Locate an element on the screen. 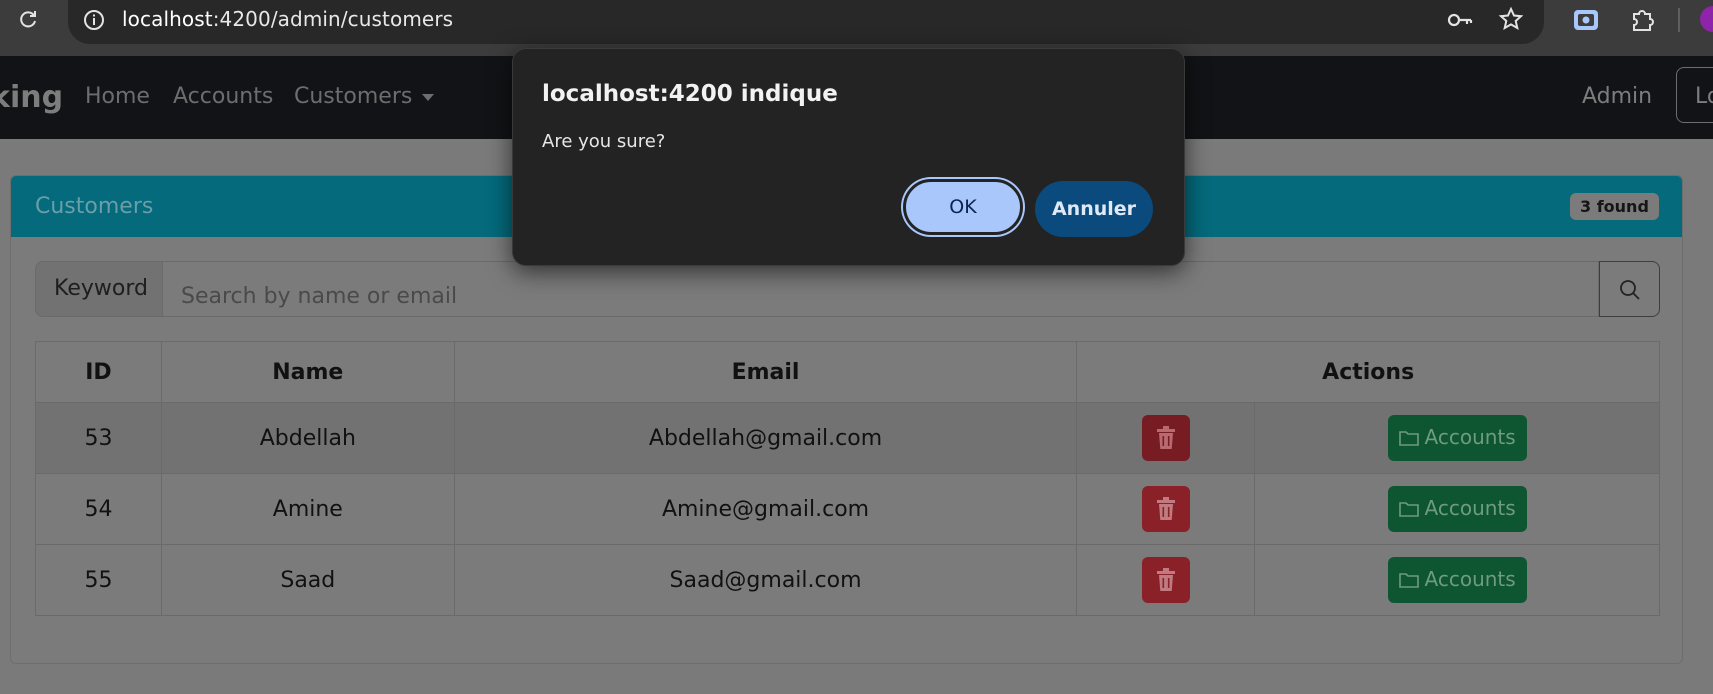 This screenshot has height=694, width=1713. search-icon is located at coordinates (1630, 290).